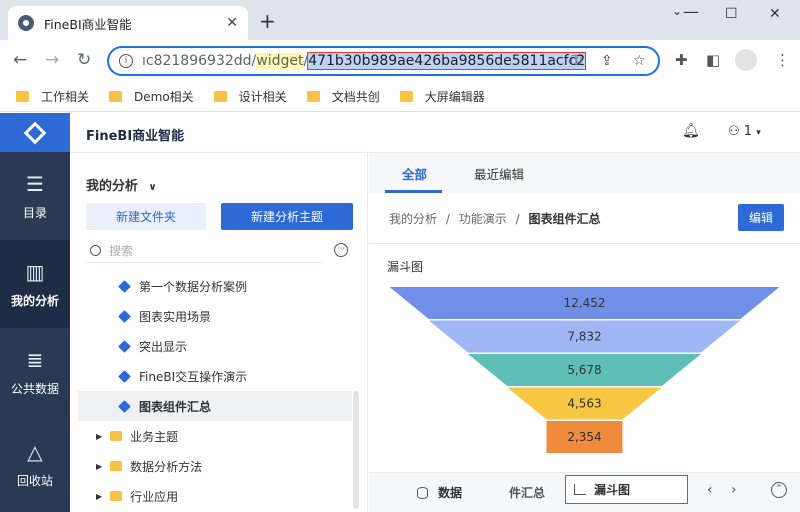  What do you see at coordinates (215, 286) in the screenshot?
I see `tree-item: 第一个数据分析案例` at bounding box center [215, 286].